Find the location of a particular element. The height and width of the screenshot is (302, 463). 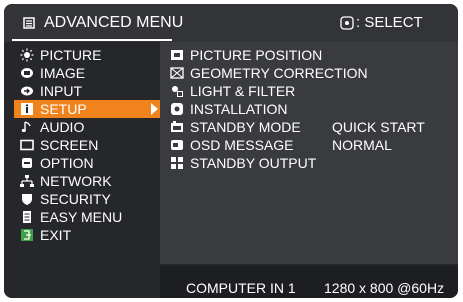

submenu-item-label: GEOMETRY CORRECTION is located at coordinates (279, 73).